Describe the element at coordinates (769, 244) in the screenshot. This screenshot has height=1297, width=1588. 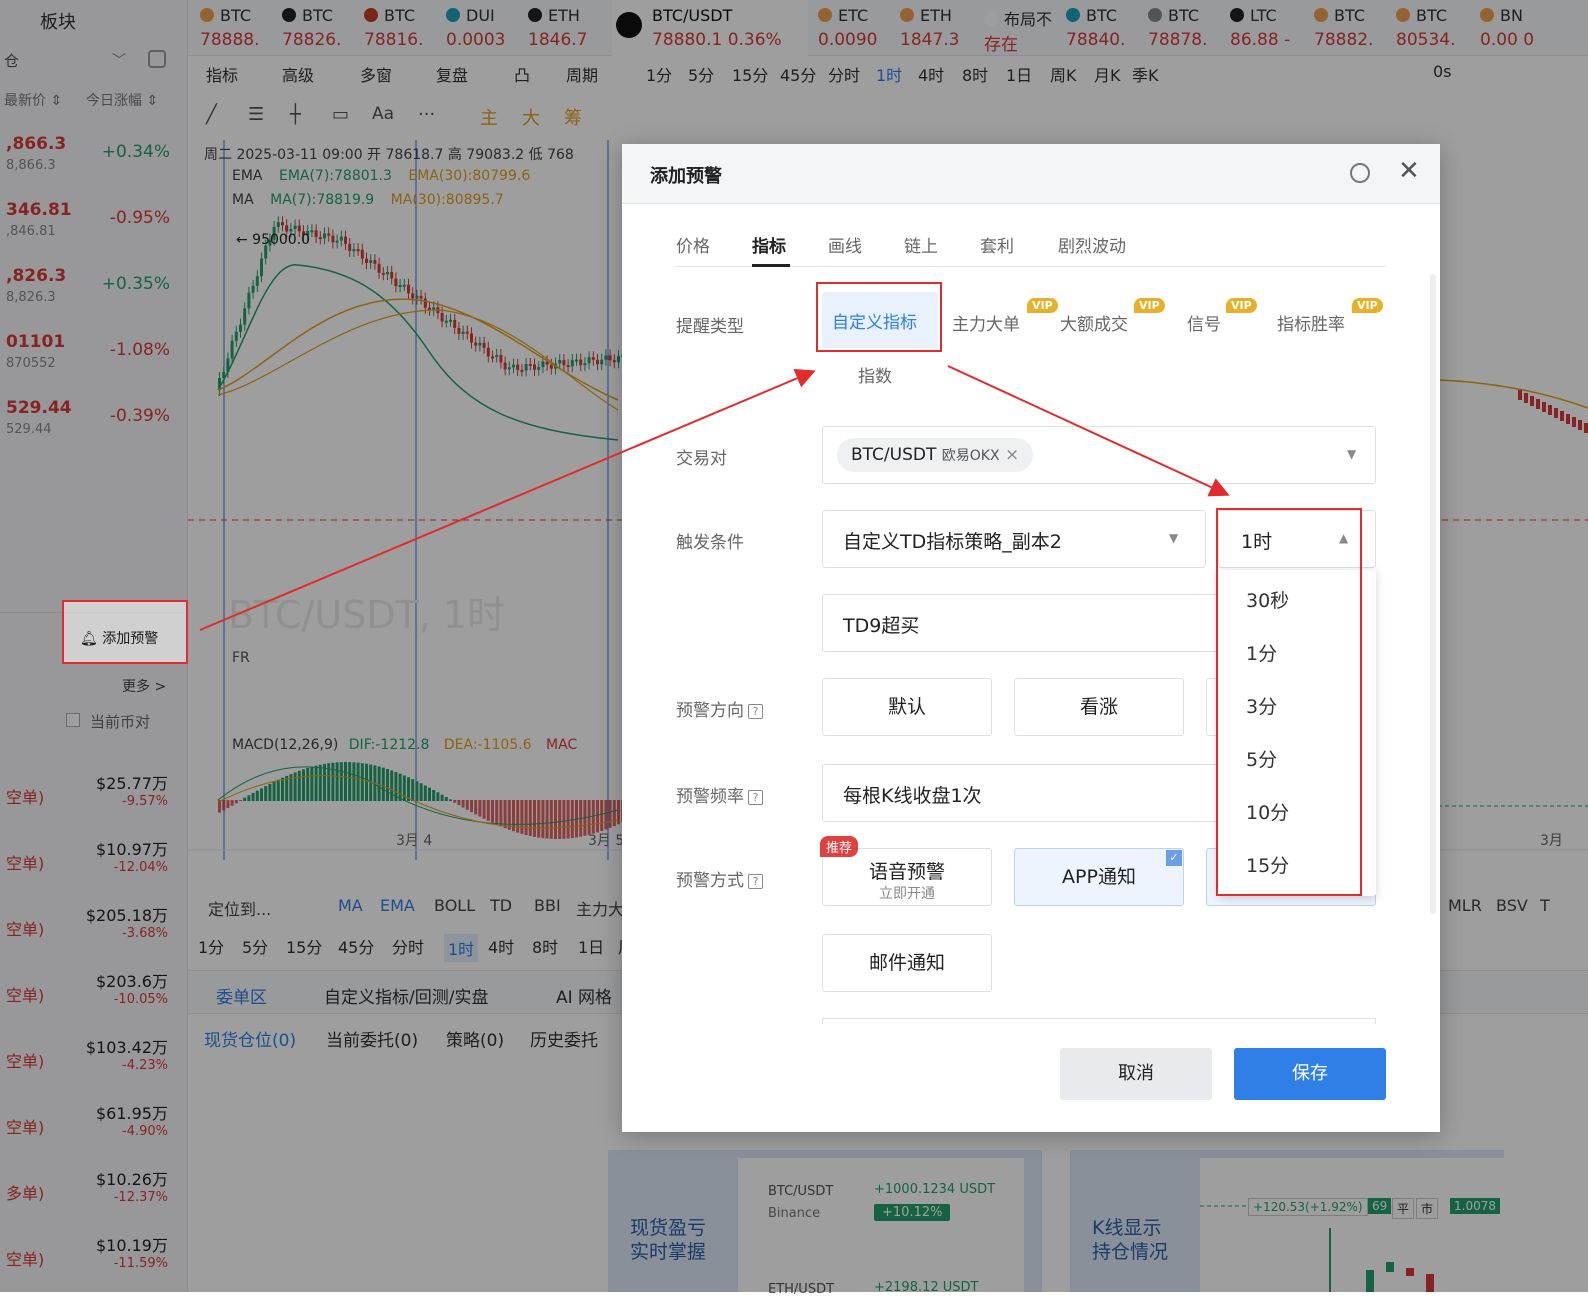
I see `dialog-tab: 指标` at that location.